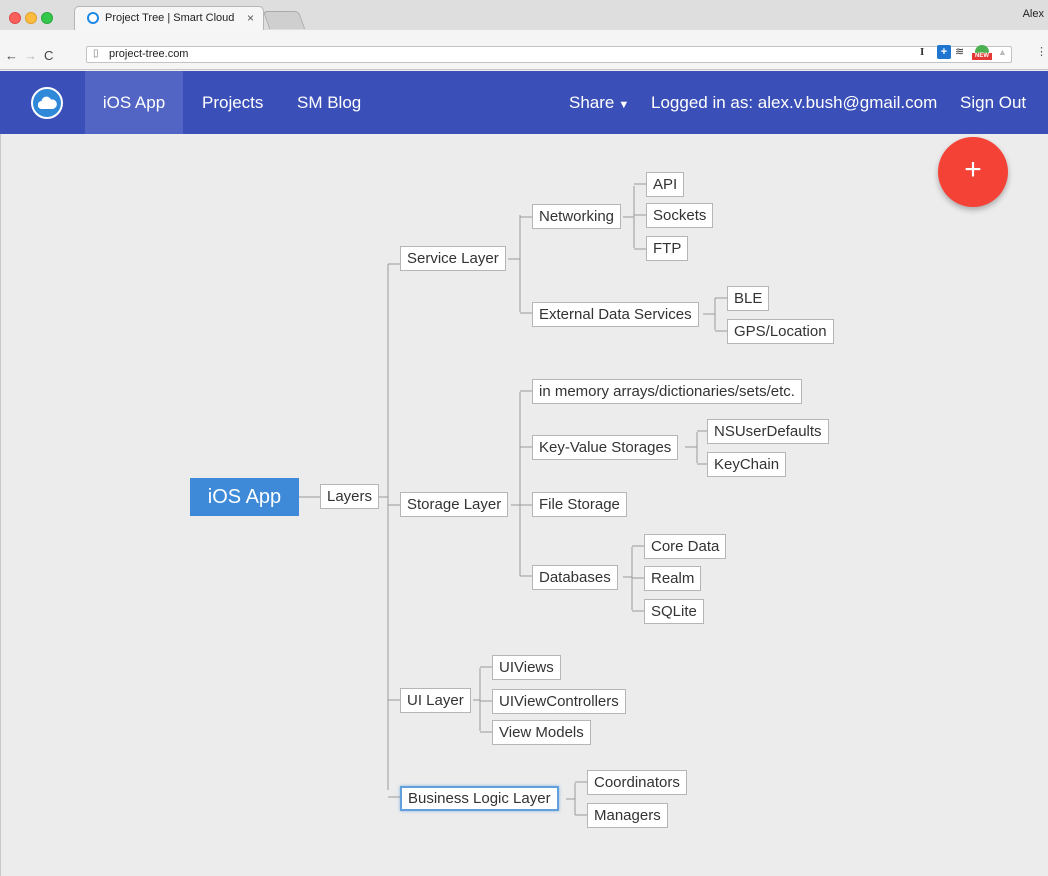 The image size is (1048, 876). Describe the element at coordinates (627, 815) in the screenshot. I see `tree-node-managers: Managers` at that location.